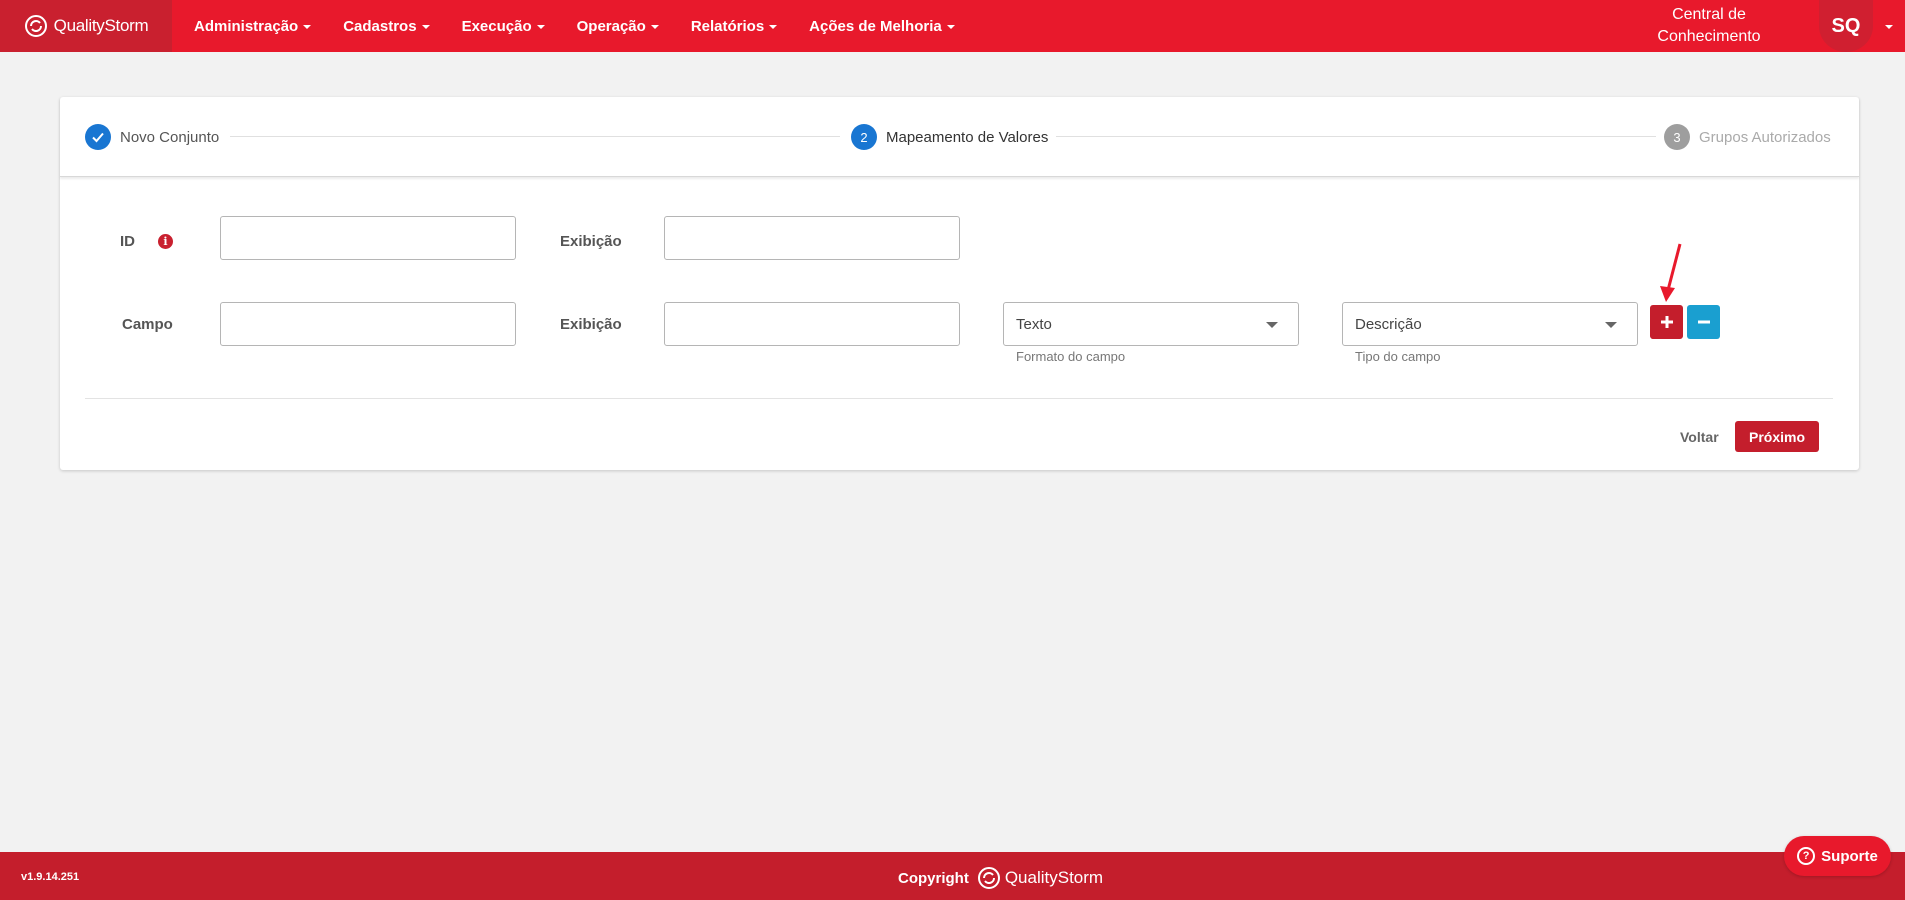 The height and width of the screenshot is (900, 1905). Describe the element at coordinates (368, 324) in the screenshot. I see `field-input` at that location.